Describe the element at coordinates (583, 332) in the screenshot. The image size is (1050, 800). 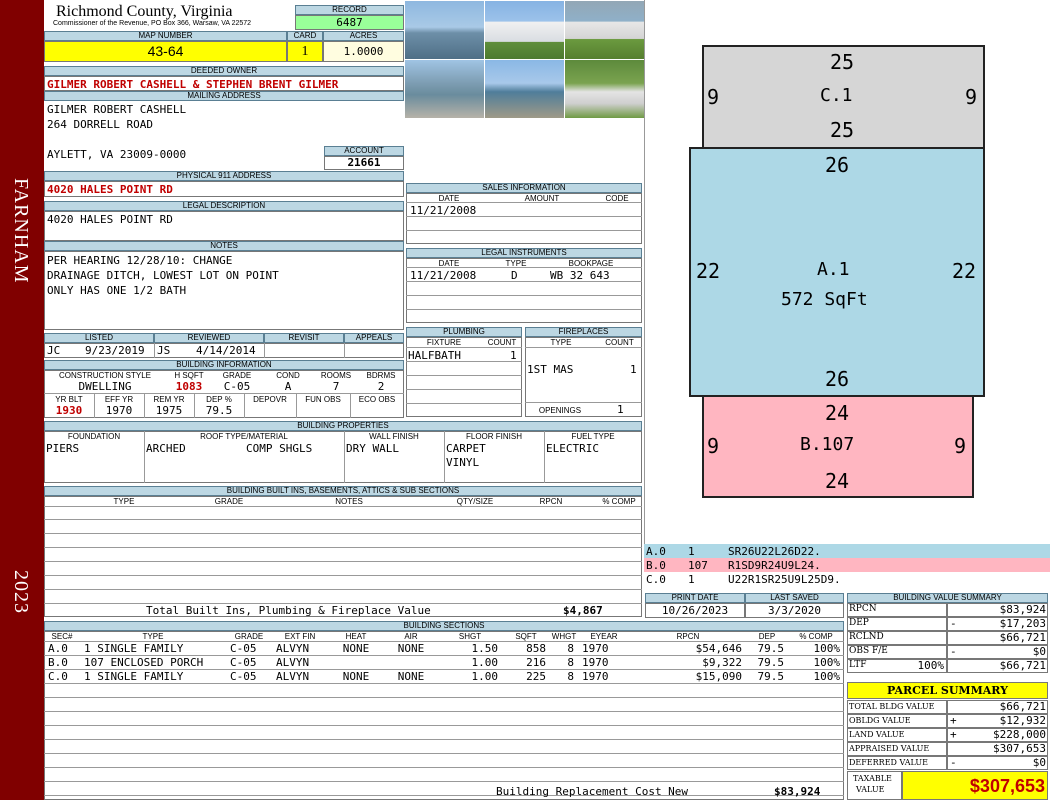
I see `fireplaces-header: FIREPLACES` at that location.